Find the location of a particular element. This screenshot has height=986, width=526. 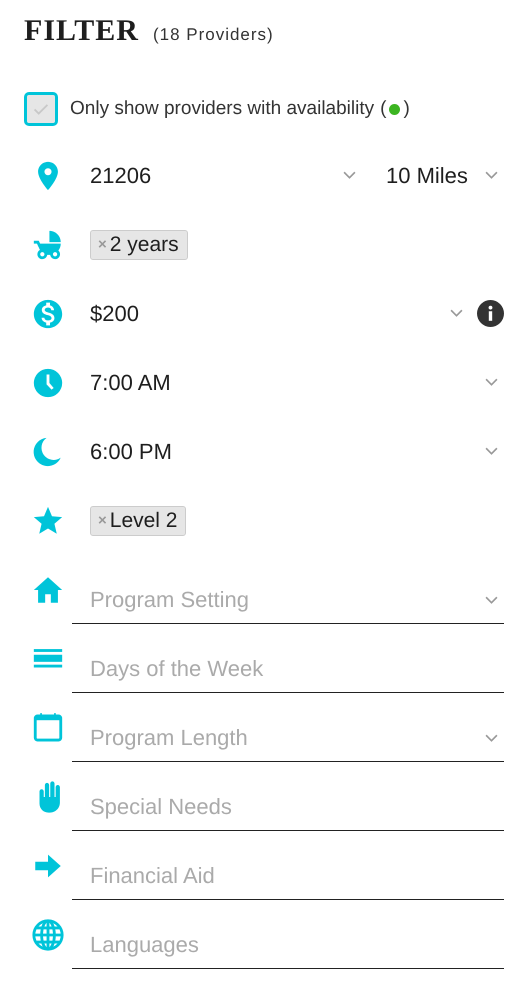

calendar-icon is located at coordinates (48, 727).